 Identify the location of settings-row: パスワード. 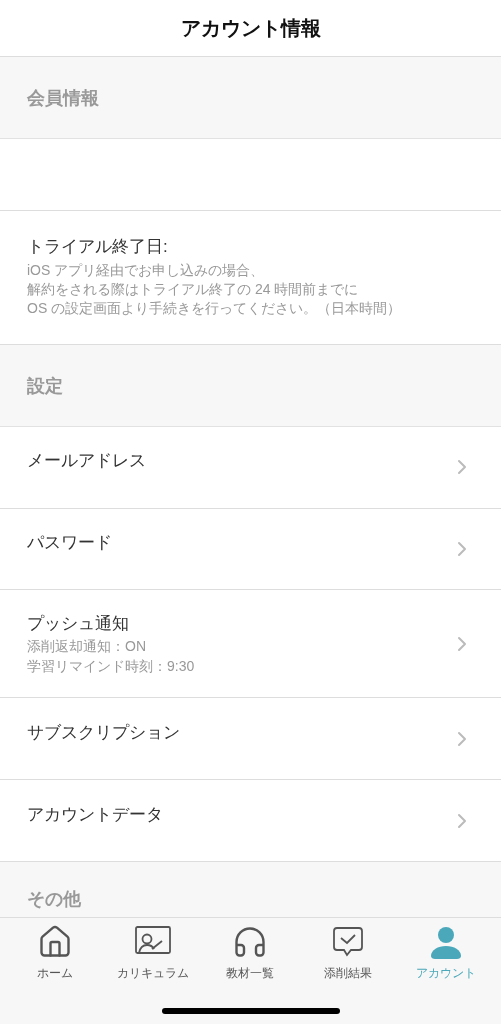
(250, 549).